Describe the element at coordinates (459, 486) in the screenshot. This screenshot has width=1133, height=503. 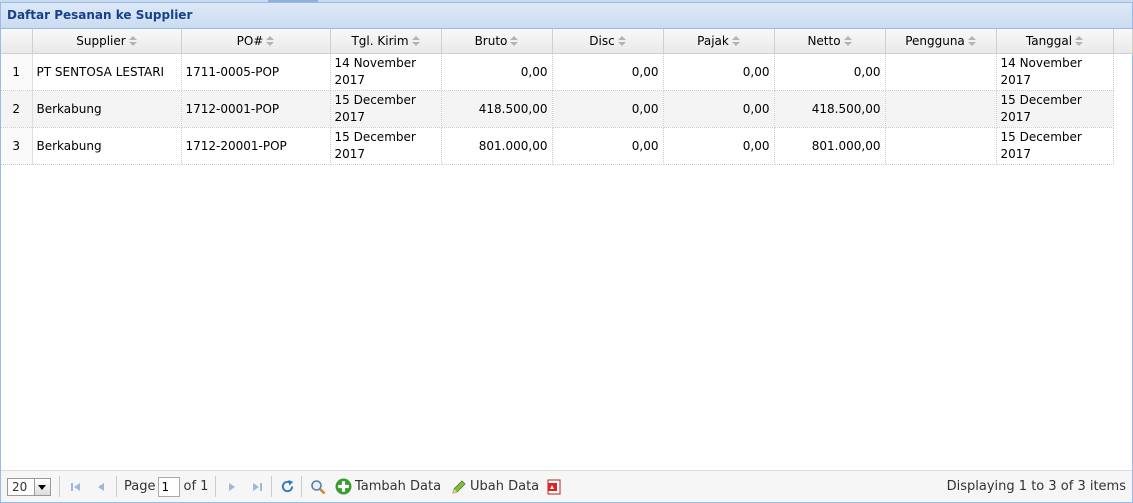
I see `pencil-icon` at that location.